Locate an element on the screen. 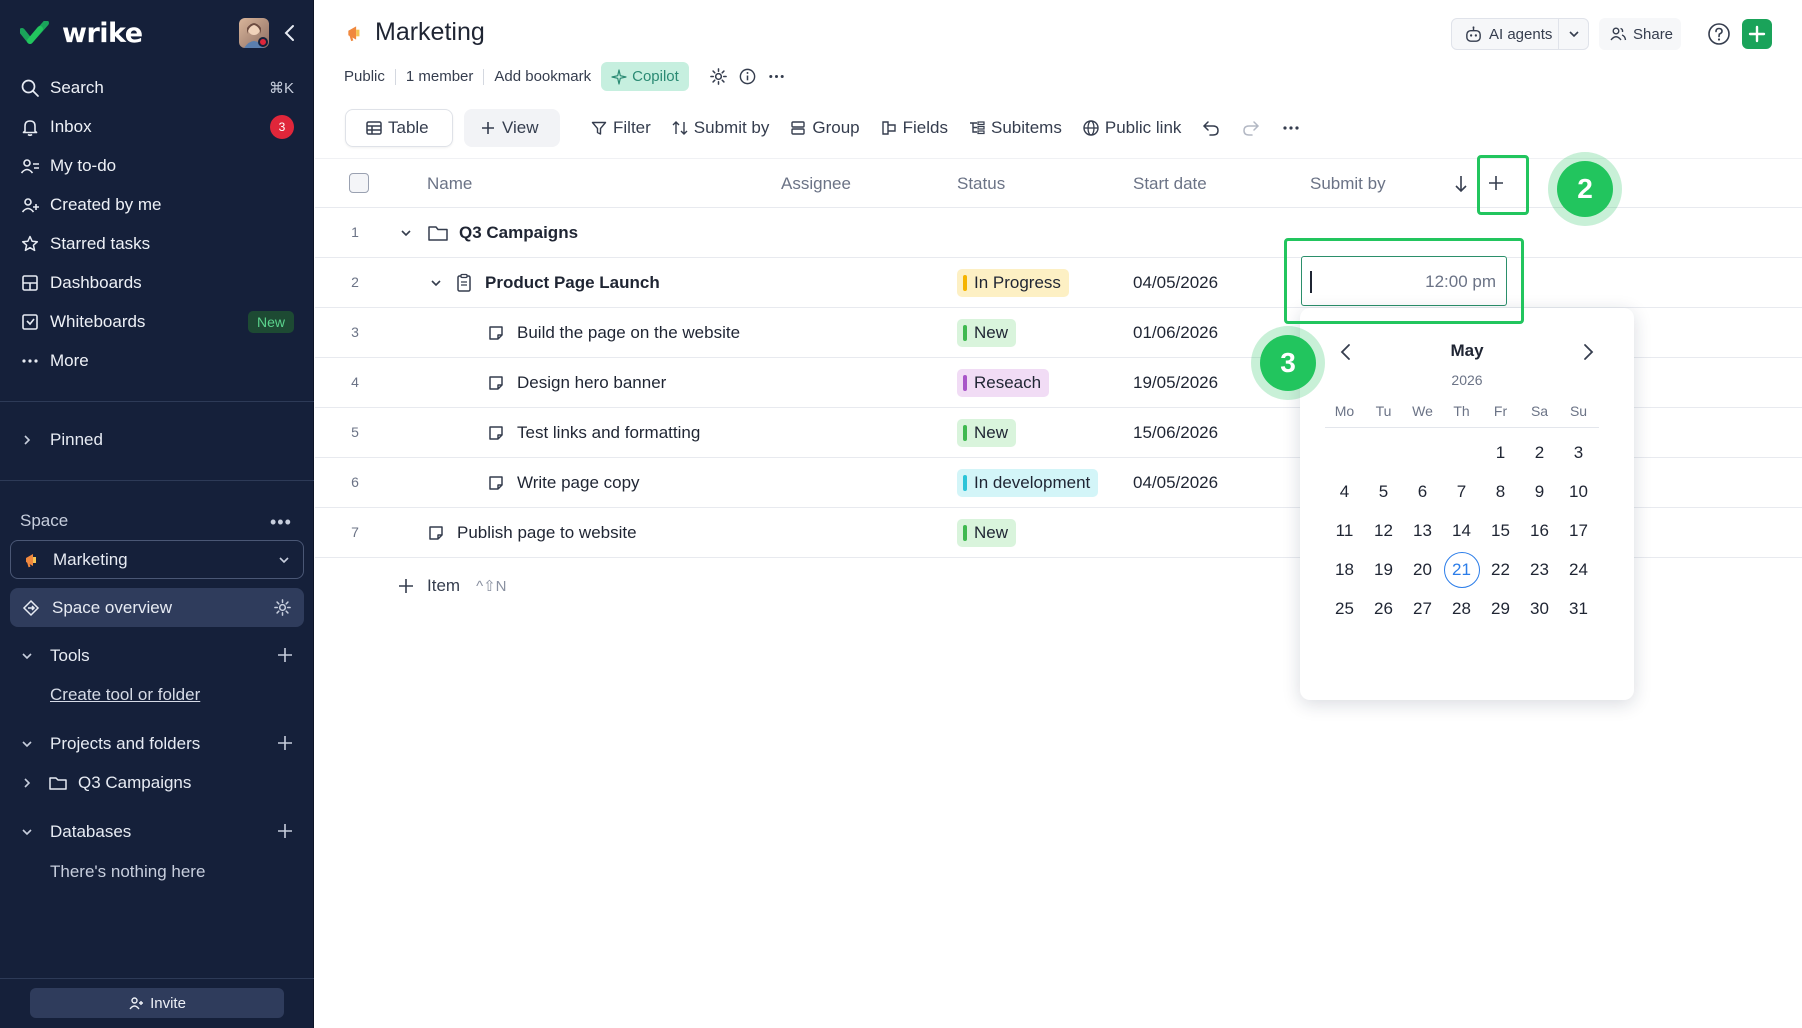  calendar-day: 1 is located at coordinates (1500, 452).